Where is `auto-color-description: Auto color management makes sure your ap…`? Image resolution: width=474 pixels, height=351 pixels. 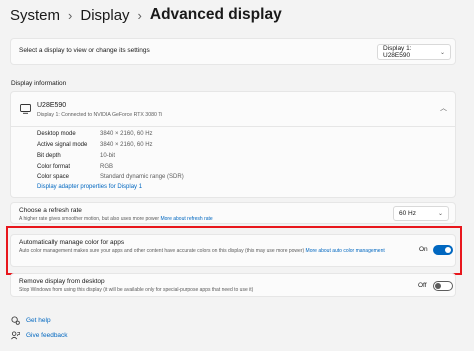
auto-color-description: Auto color management makes sure your ap… is located at coordinates (162, 251).